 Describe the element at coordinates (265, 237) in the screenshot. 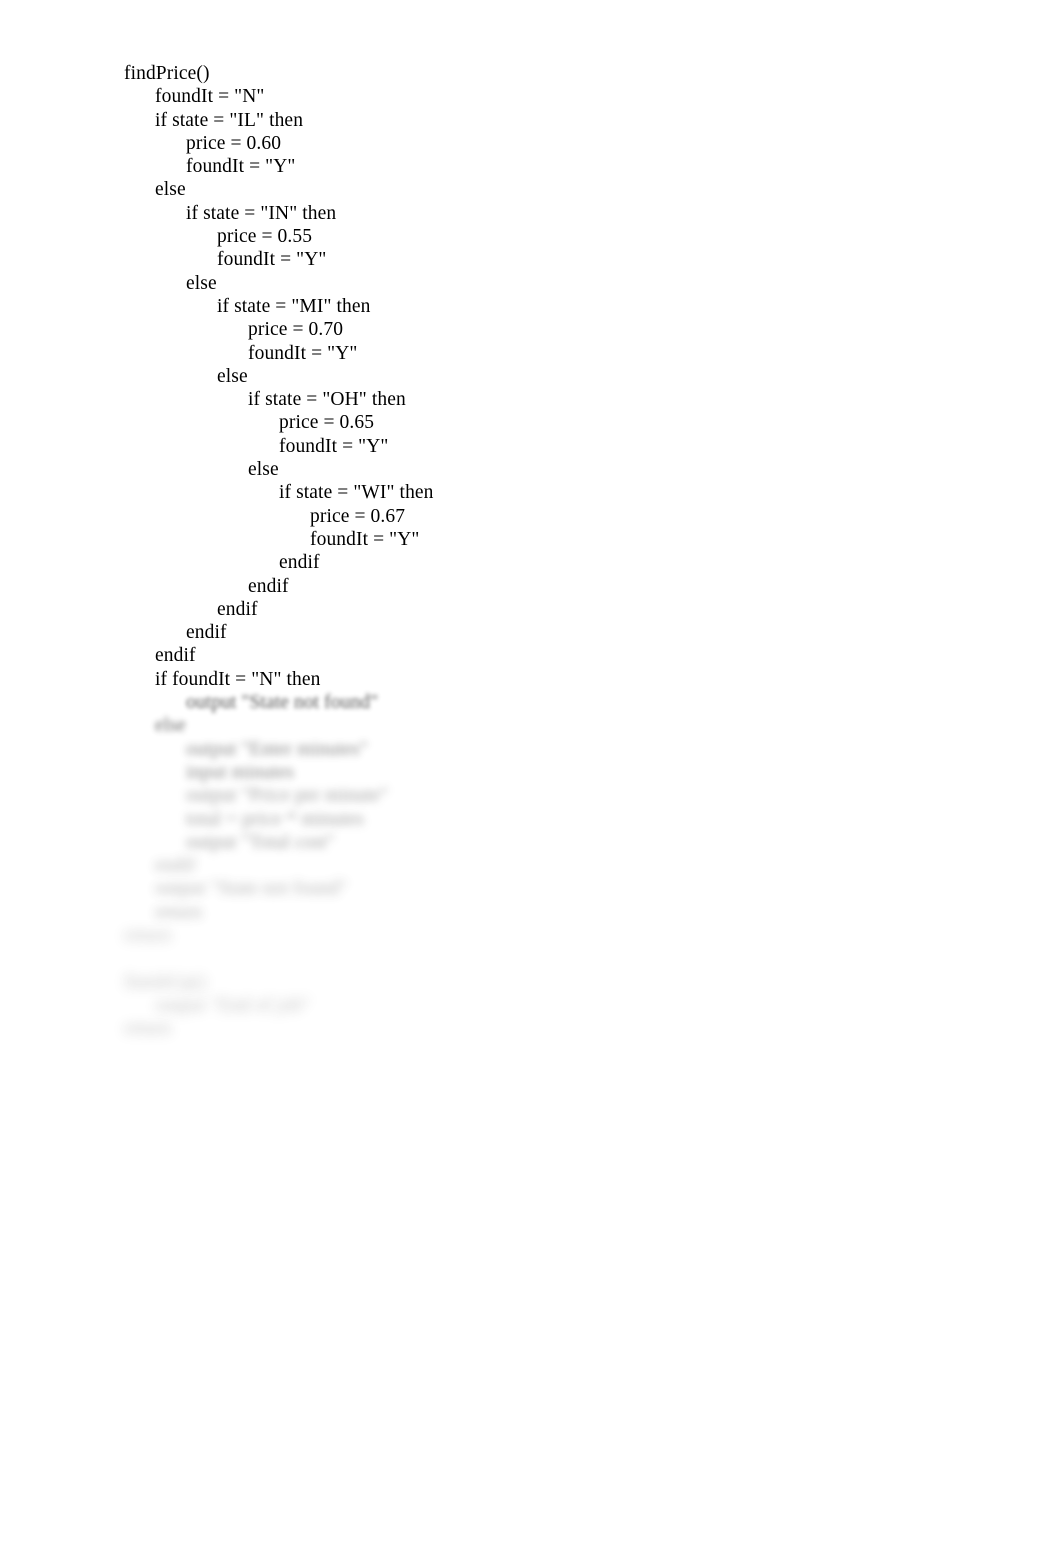

I see `code-line: price = 0.55` at that location.